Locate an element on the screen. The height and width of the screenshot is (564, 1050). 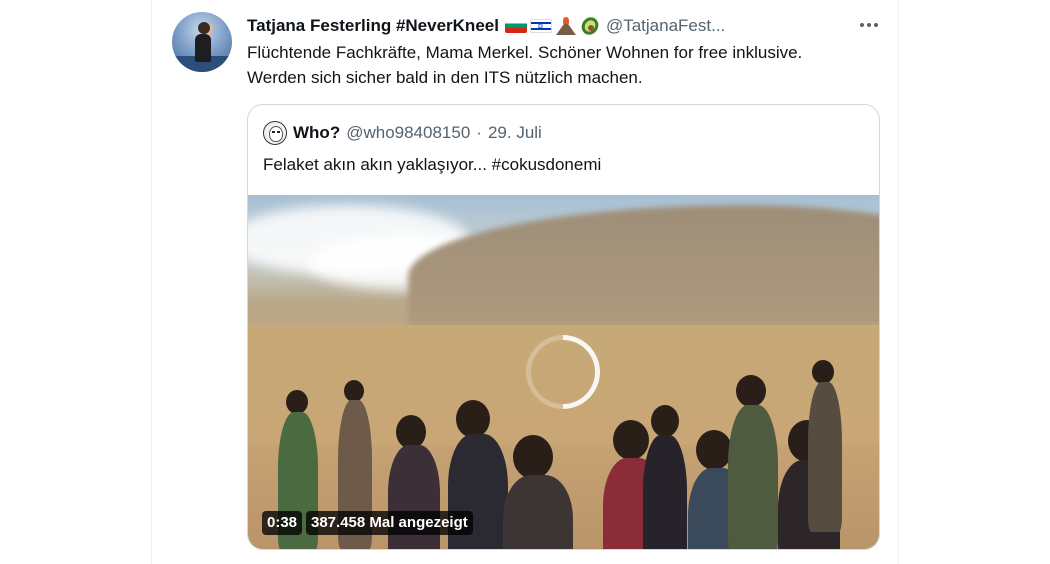
video-duration-badge: 0:38 is located at coordinates (282, 523).